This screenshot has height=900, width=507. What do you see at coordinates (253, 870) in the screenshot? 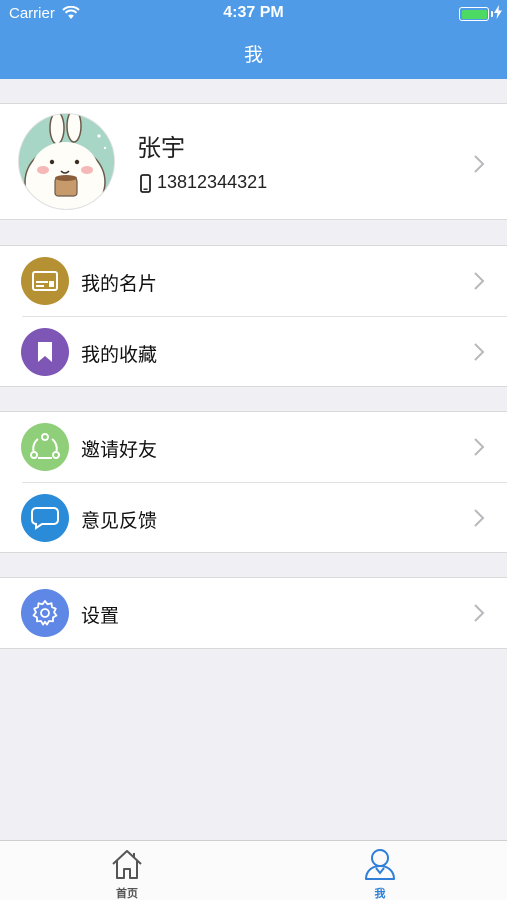
I see `tab-bar: 首页 我` at bounding box center [253, 870].